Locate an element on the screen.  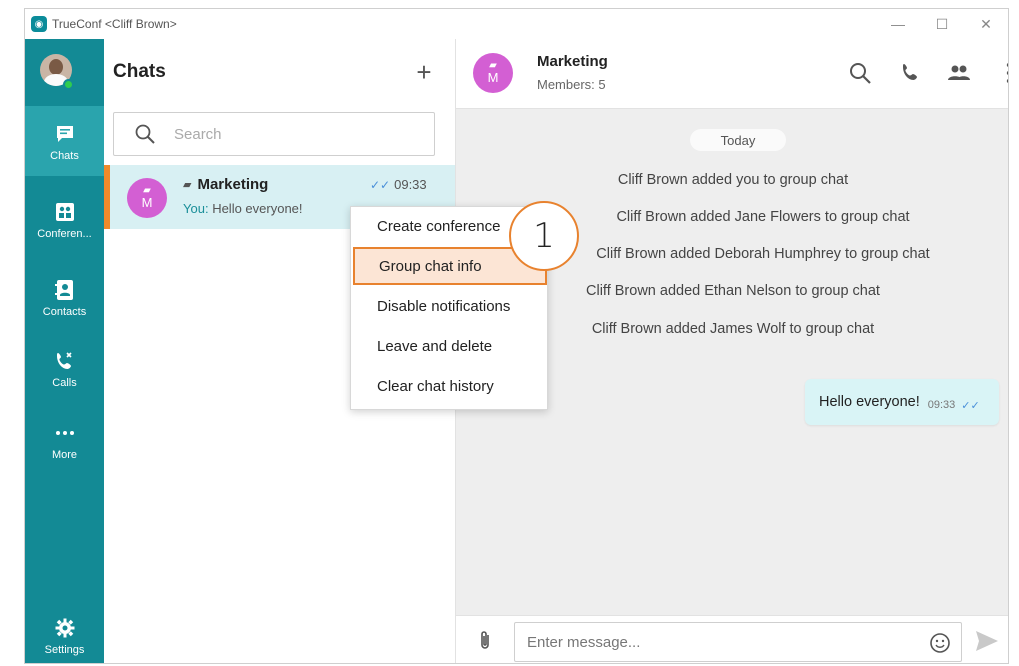
conference-icon is located at coordinates (65, 212).